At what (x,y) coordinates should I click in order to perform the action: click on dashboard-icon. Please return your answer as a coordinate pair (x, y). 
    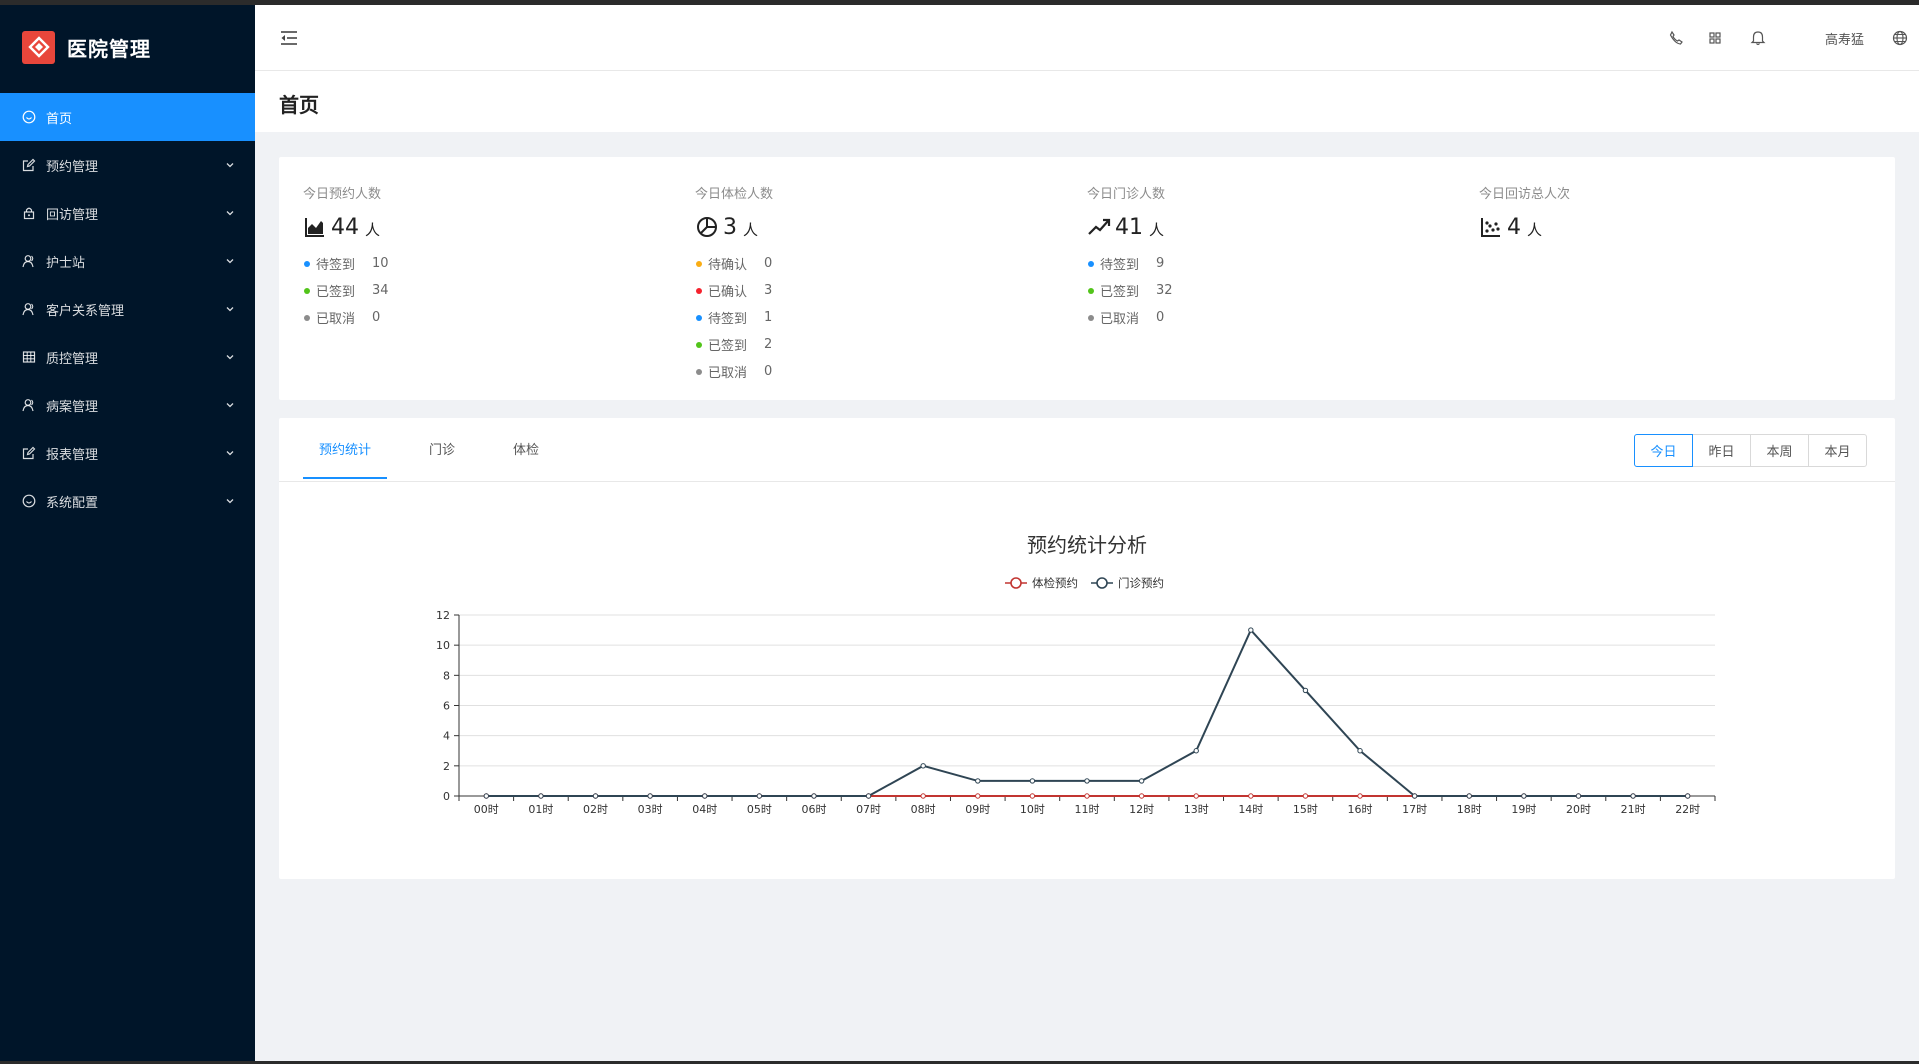
    Looking at the image, I should click on (29, 117).